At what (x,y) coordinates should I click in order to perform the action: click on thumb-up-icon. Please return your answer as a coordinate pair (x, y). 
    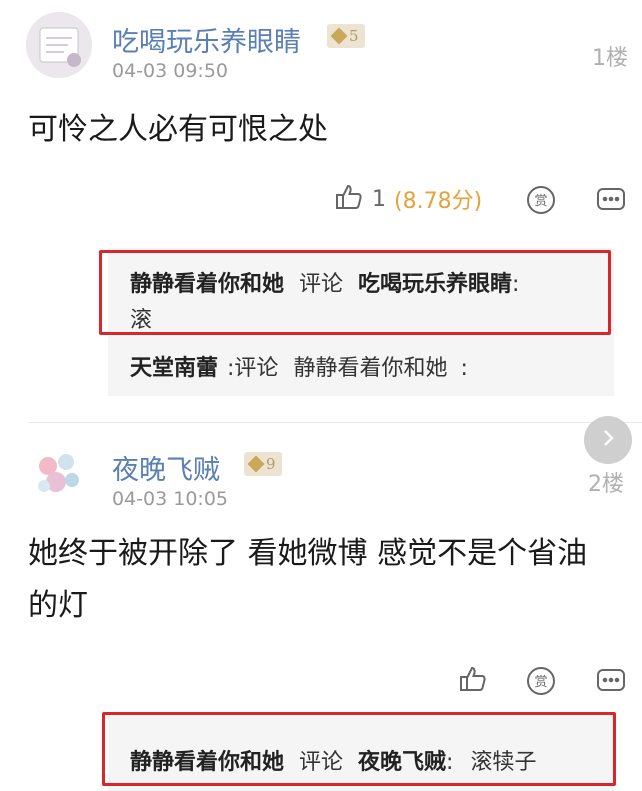
    Looking at the image, I should click on (473, 681).